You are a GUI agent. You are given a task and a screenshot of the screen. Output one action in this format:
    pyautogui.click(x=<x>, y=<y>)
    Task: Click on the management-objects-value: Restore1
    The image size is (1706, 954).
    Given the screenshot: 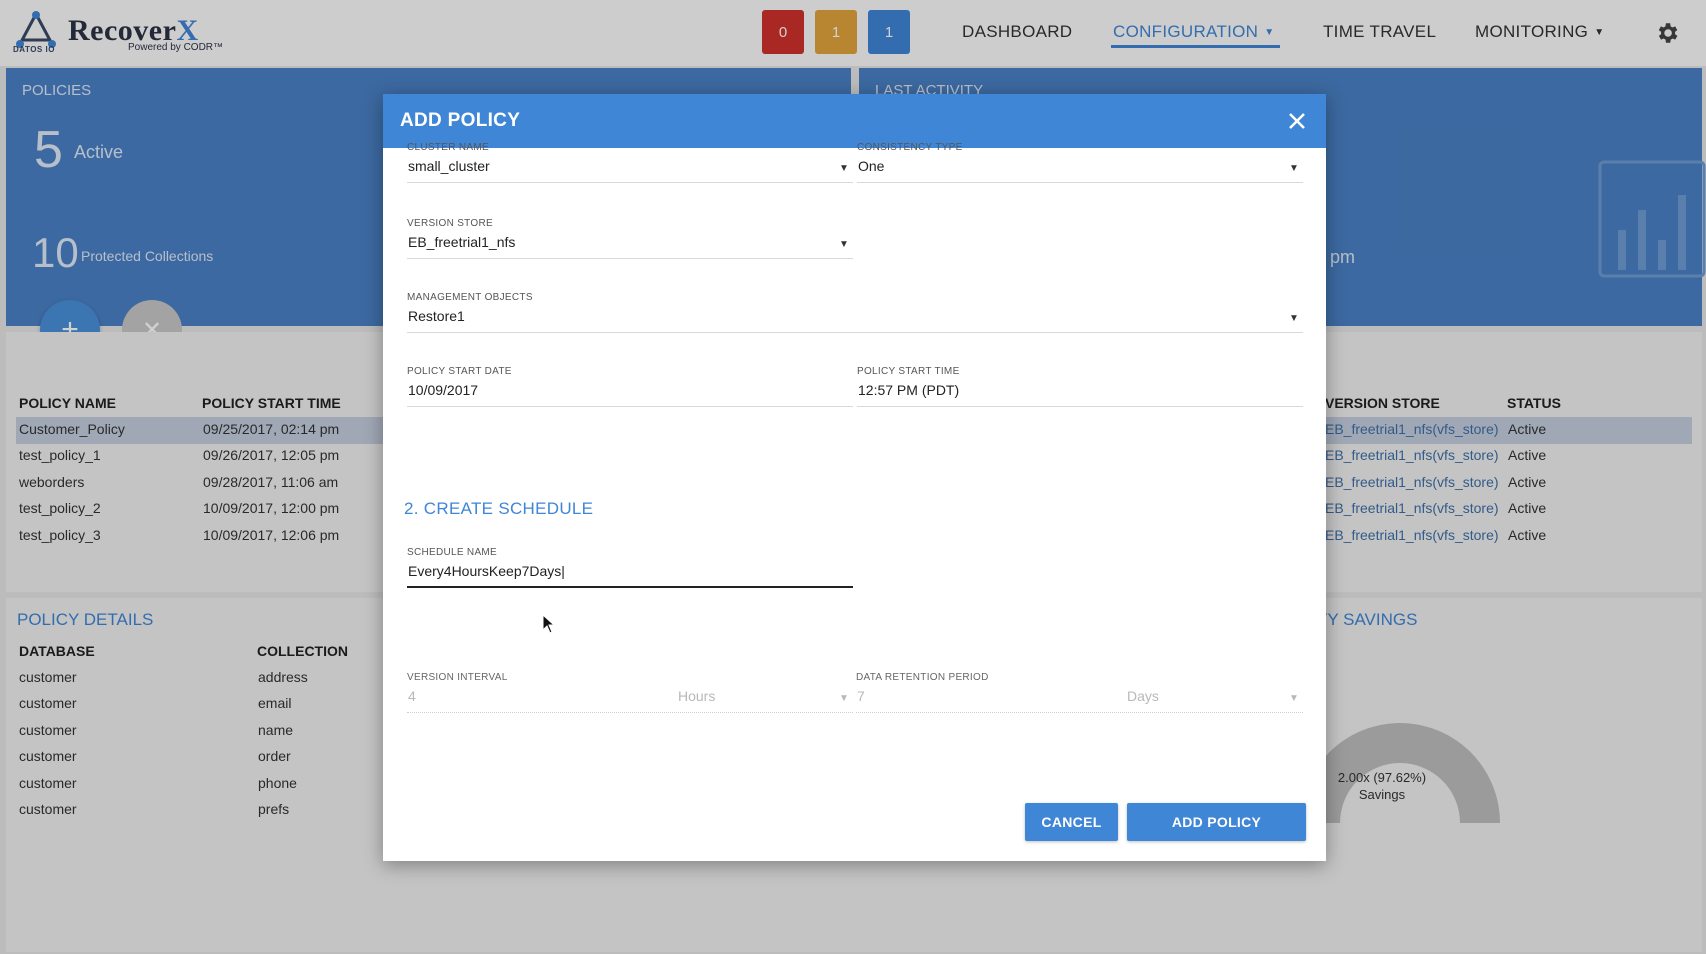 What is the action you would take?
    pyautogui.click(x=436, y=316)
    